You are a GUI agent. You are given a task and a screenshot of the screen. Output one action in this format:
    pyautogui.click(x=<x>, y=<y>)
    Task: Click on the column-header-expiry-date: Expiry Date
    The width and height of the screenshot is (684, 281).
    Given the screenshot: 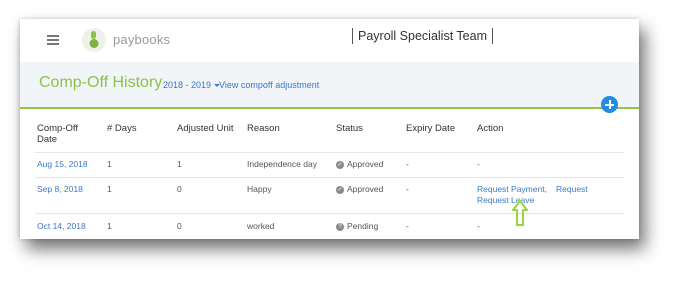 What is the action you would take?
    pyautogui.click(x=431, y=128)
    